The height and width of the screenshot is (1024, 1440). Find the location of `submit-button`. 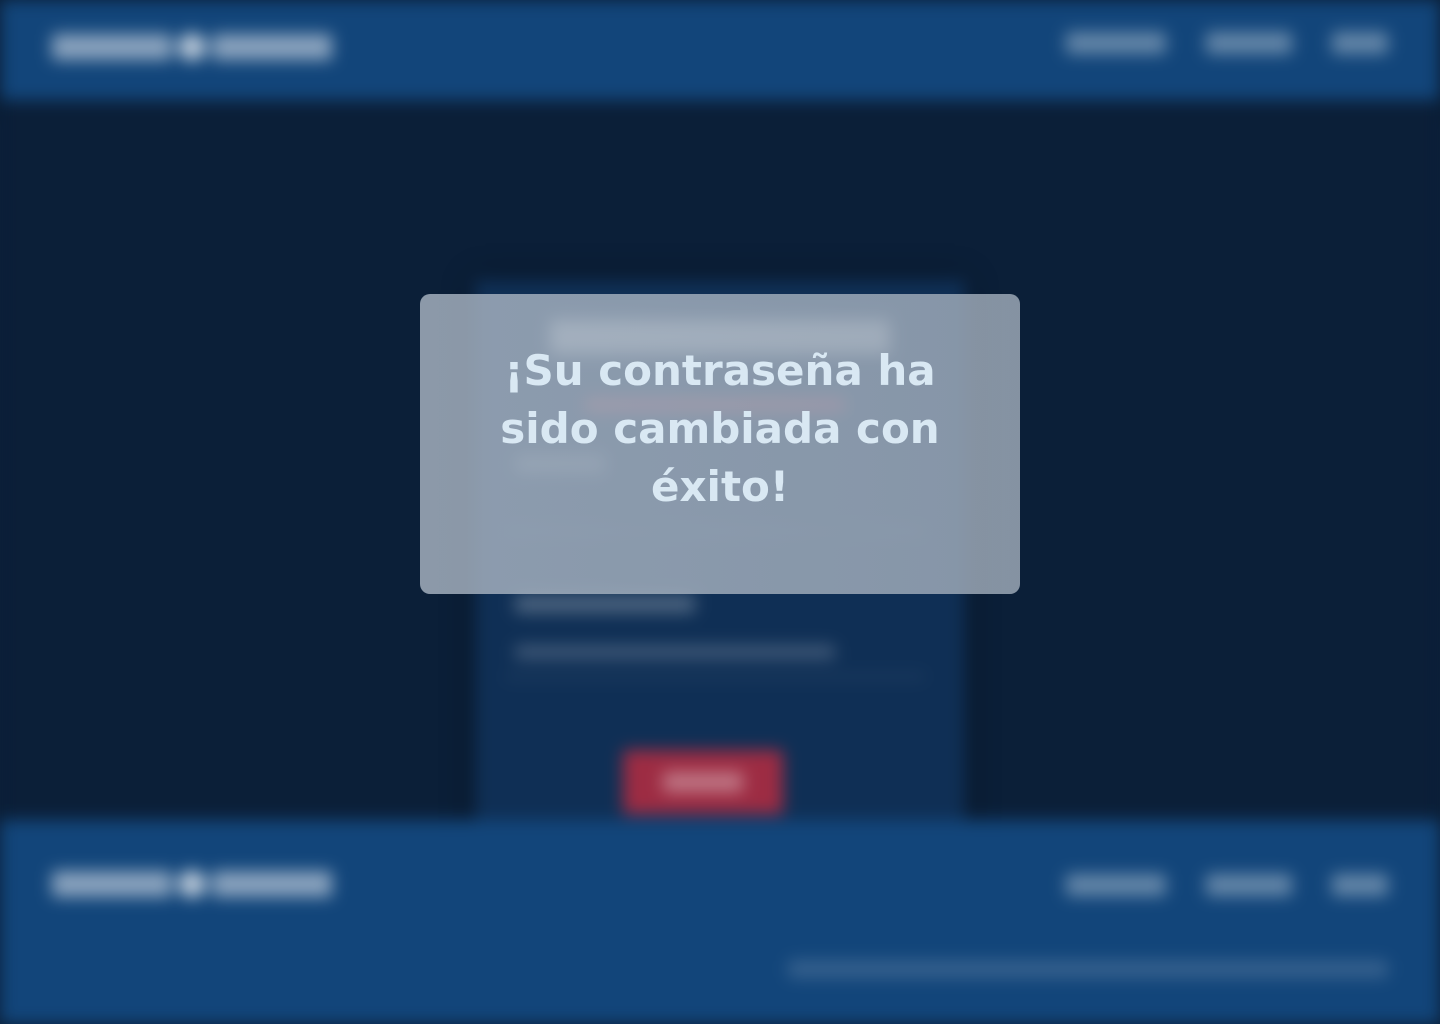

submit-button is located at coordinates (703, 782).